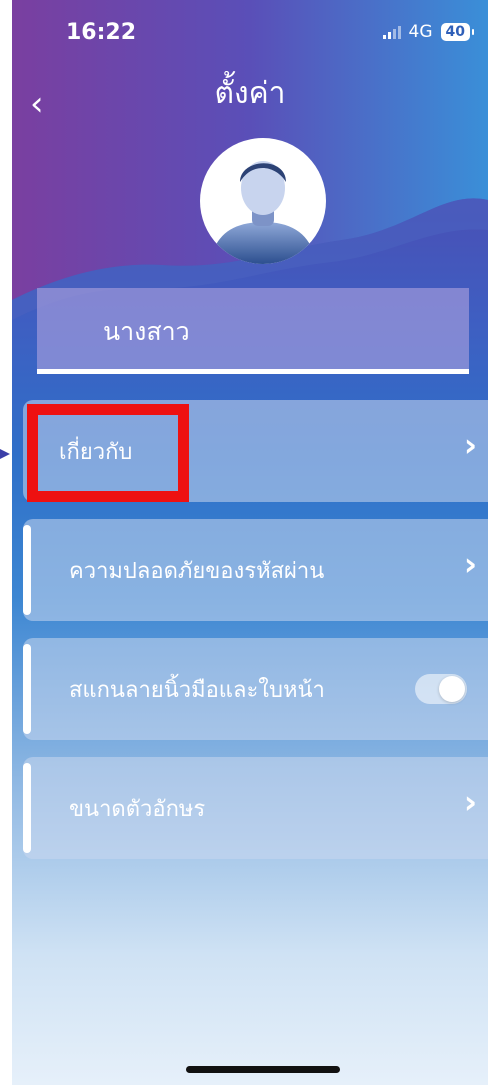 This screenshot has width=500, height=1085. I want to click on annotation-highlight-box, so click(108, 453).